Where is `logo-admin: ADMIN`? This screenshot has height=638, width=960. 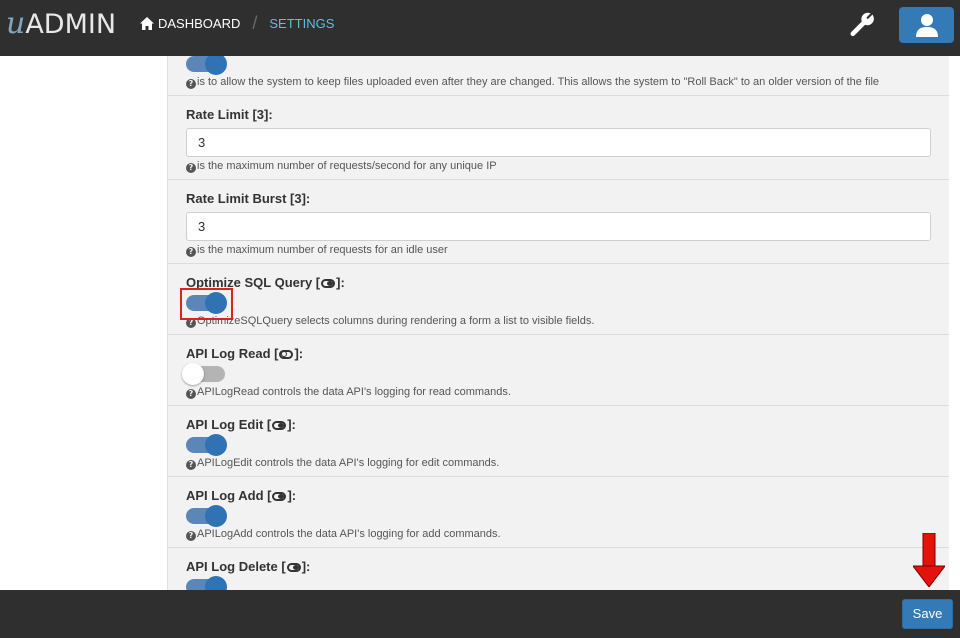
logo-admin: ADMIN is located at coordinates (71, 24).